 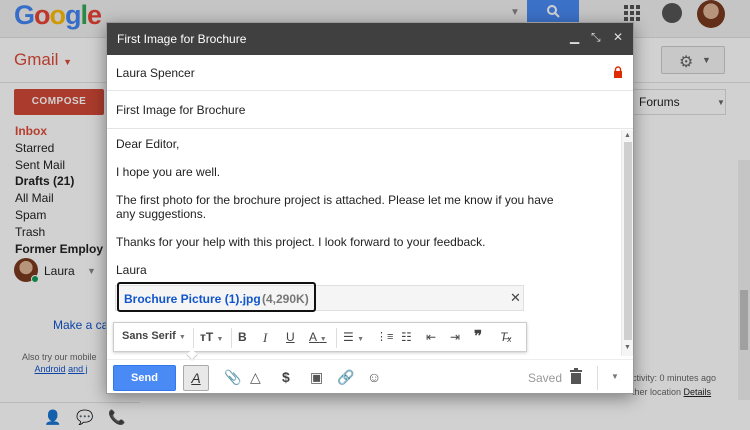 I want to click on remove-formatting-icon: T̶ₓ, so click(x=506, y=337).